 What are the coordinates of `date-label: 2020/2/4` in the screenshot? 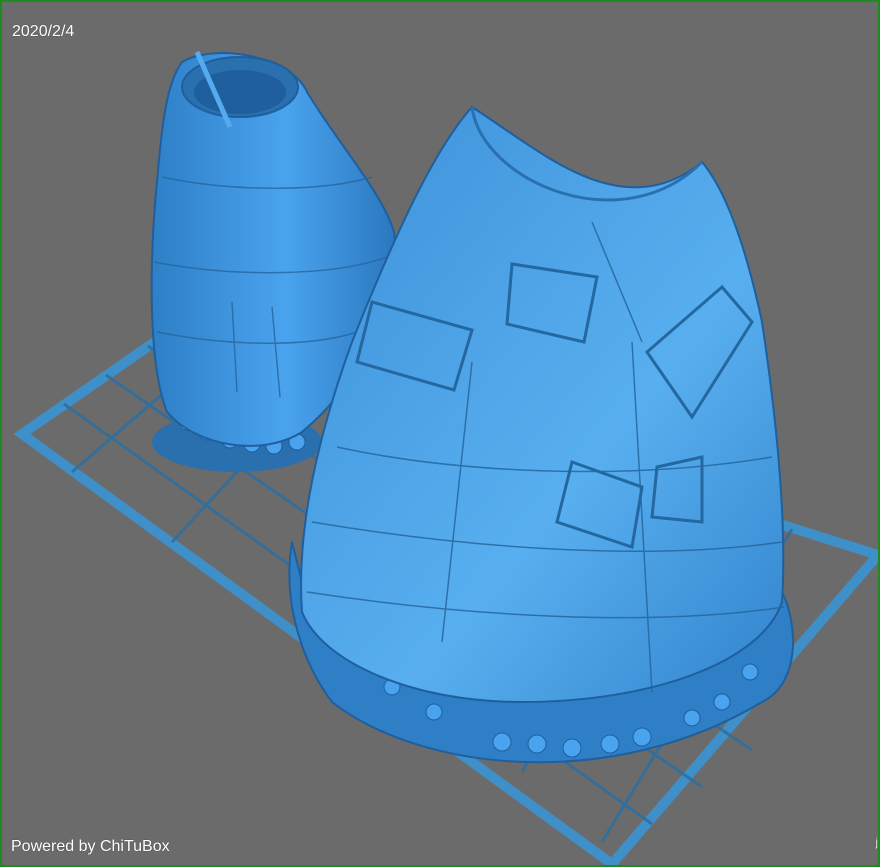 It's located at (43, 31).